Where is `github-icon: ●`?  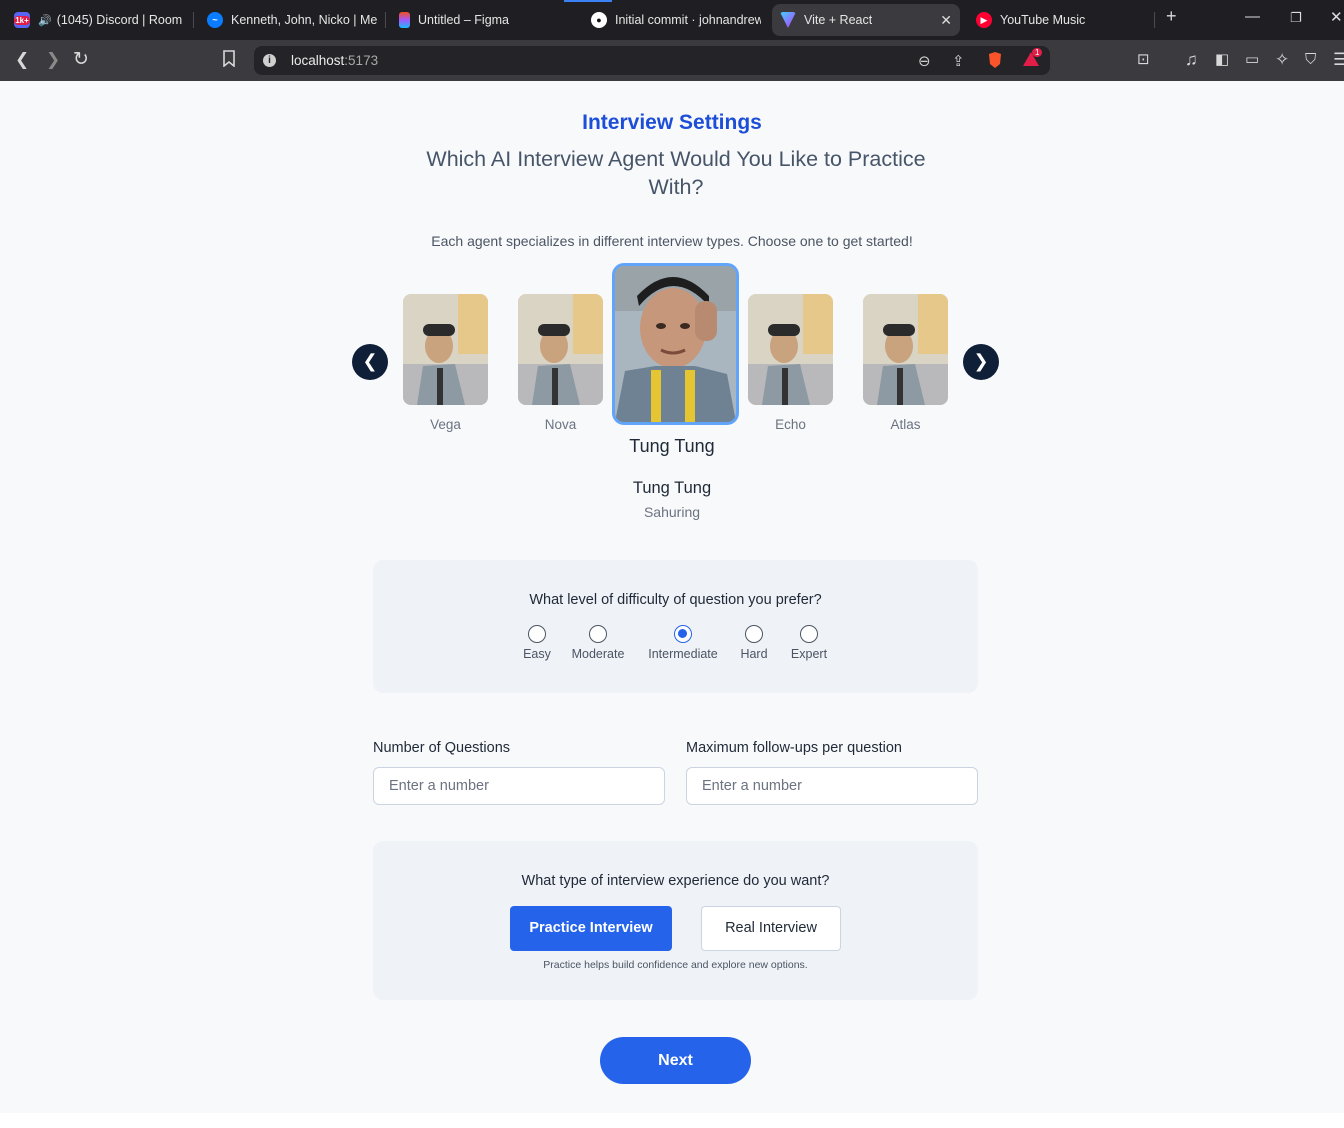 github-icon: ● is located at coordinates (599, 20).